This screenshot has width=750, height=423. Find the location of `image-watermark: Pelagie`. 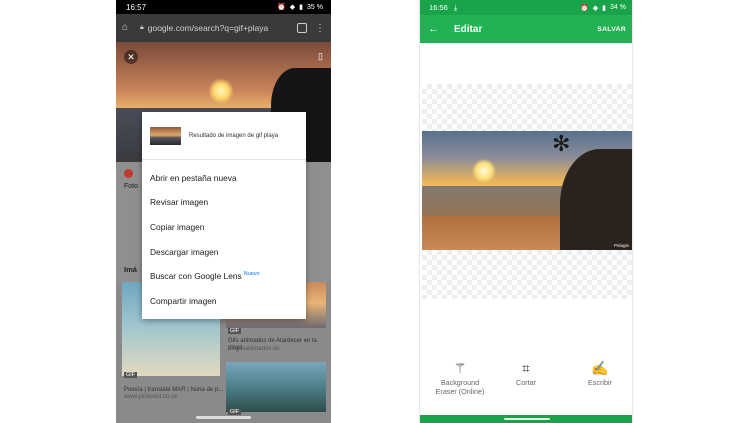

image-watermark: Pelagie is located at coordinates (621, 245).